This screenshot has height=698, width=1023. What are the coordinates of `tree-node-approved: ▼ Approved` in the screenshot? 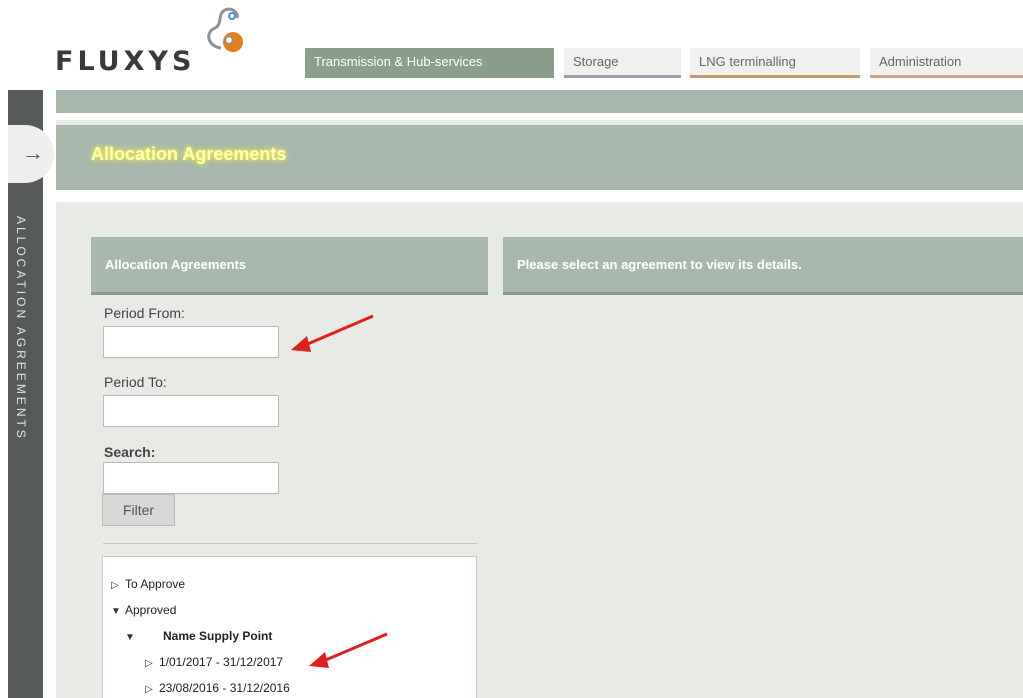 It's located at (143, 610).